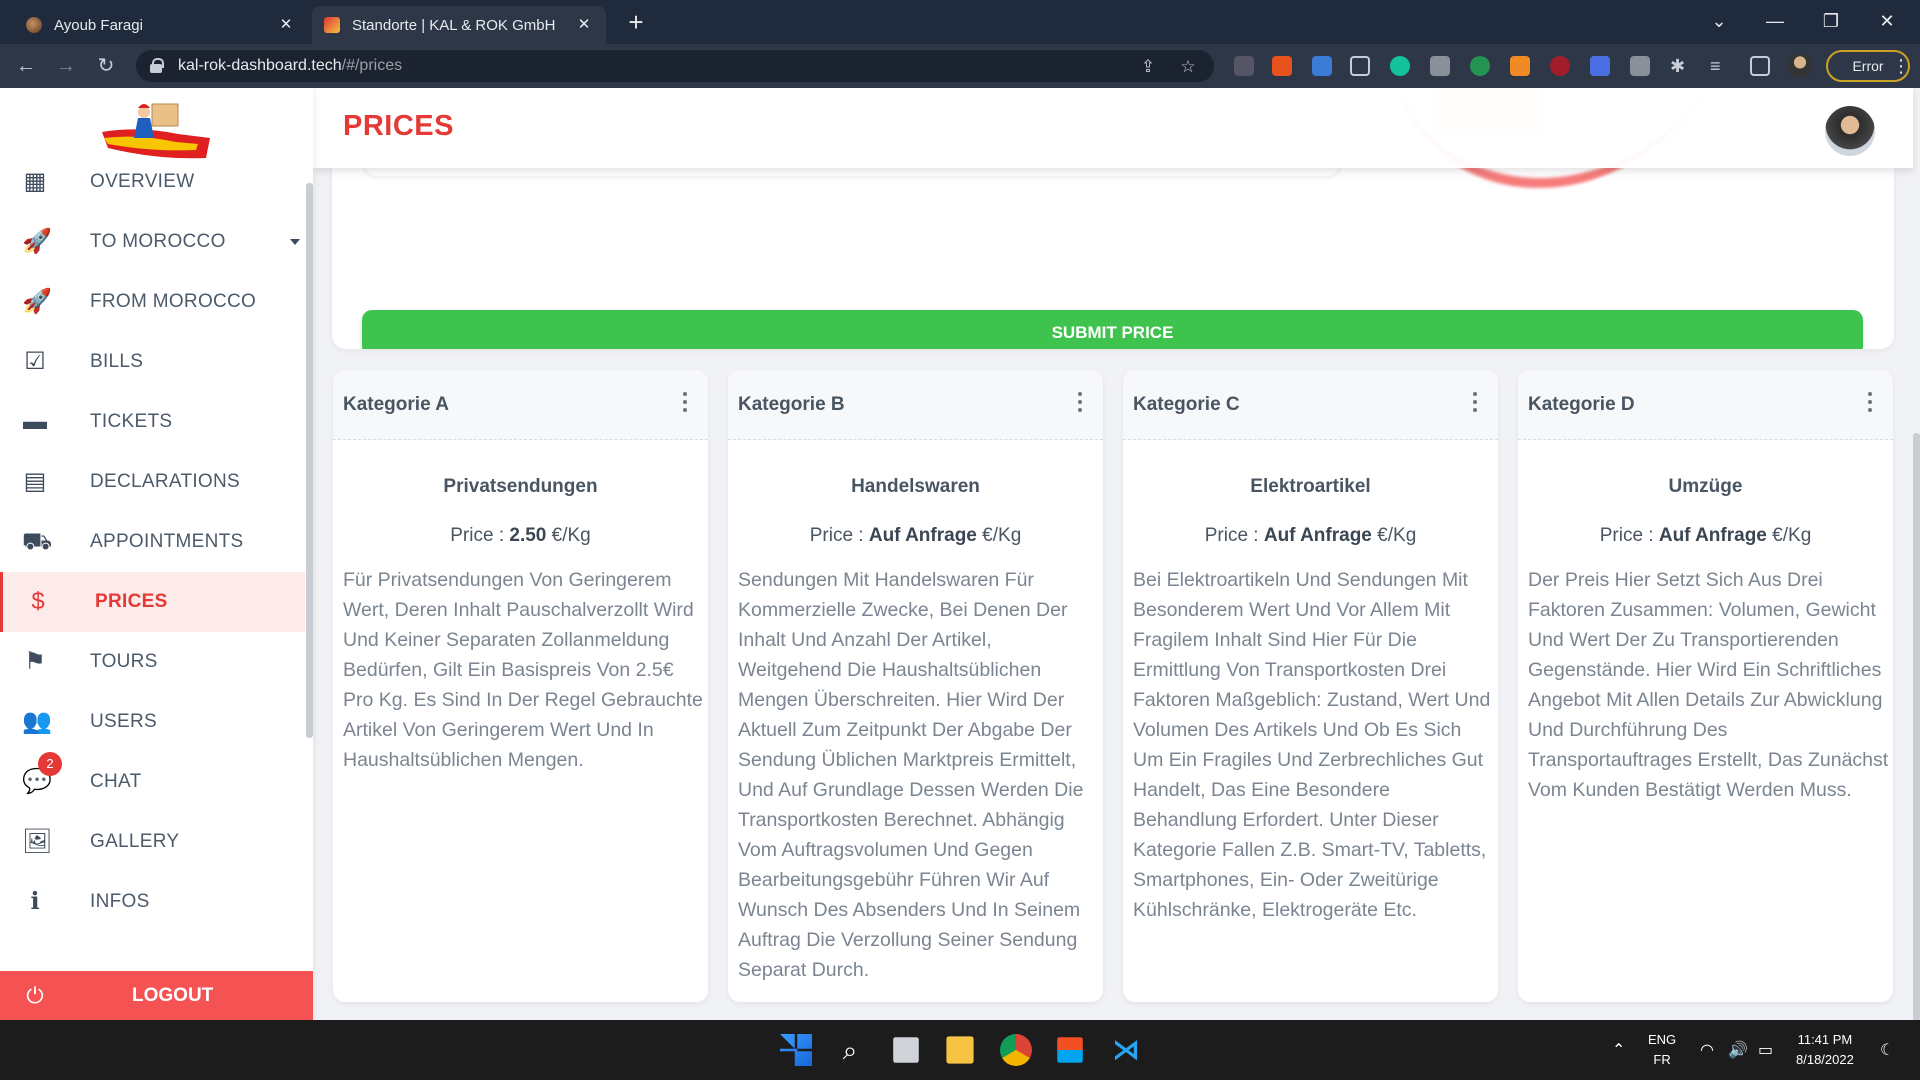 The image size is (1920, 1080). What do you see at coordinates (161, 25) in the screenshot?
I see `browser-tab-ayoub: Ayoub Faragi ✕` at bounding box center [161, 25].